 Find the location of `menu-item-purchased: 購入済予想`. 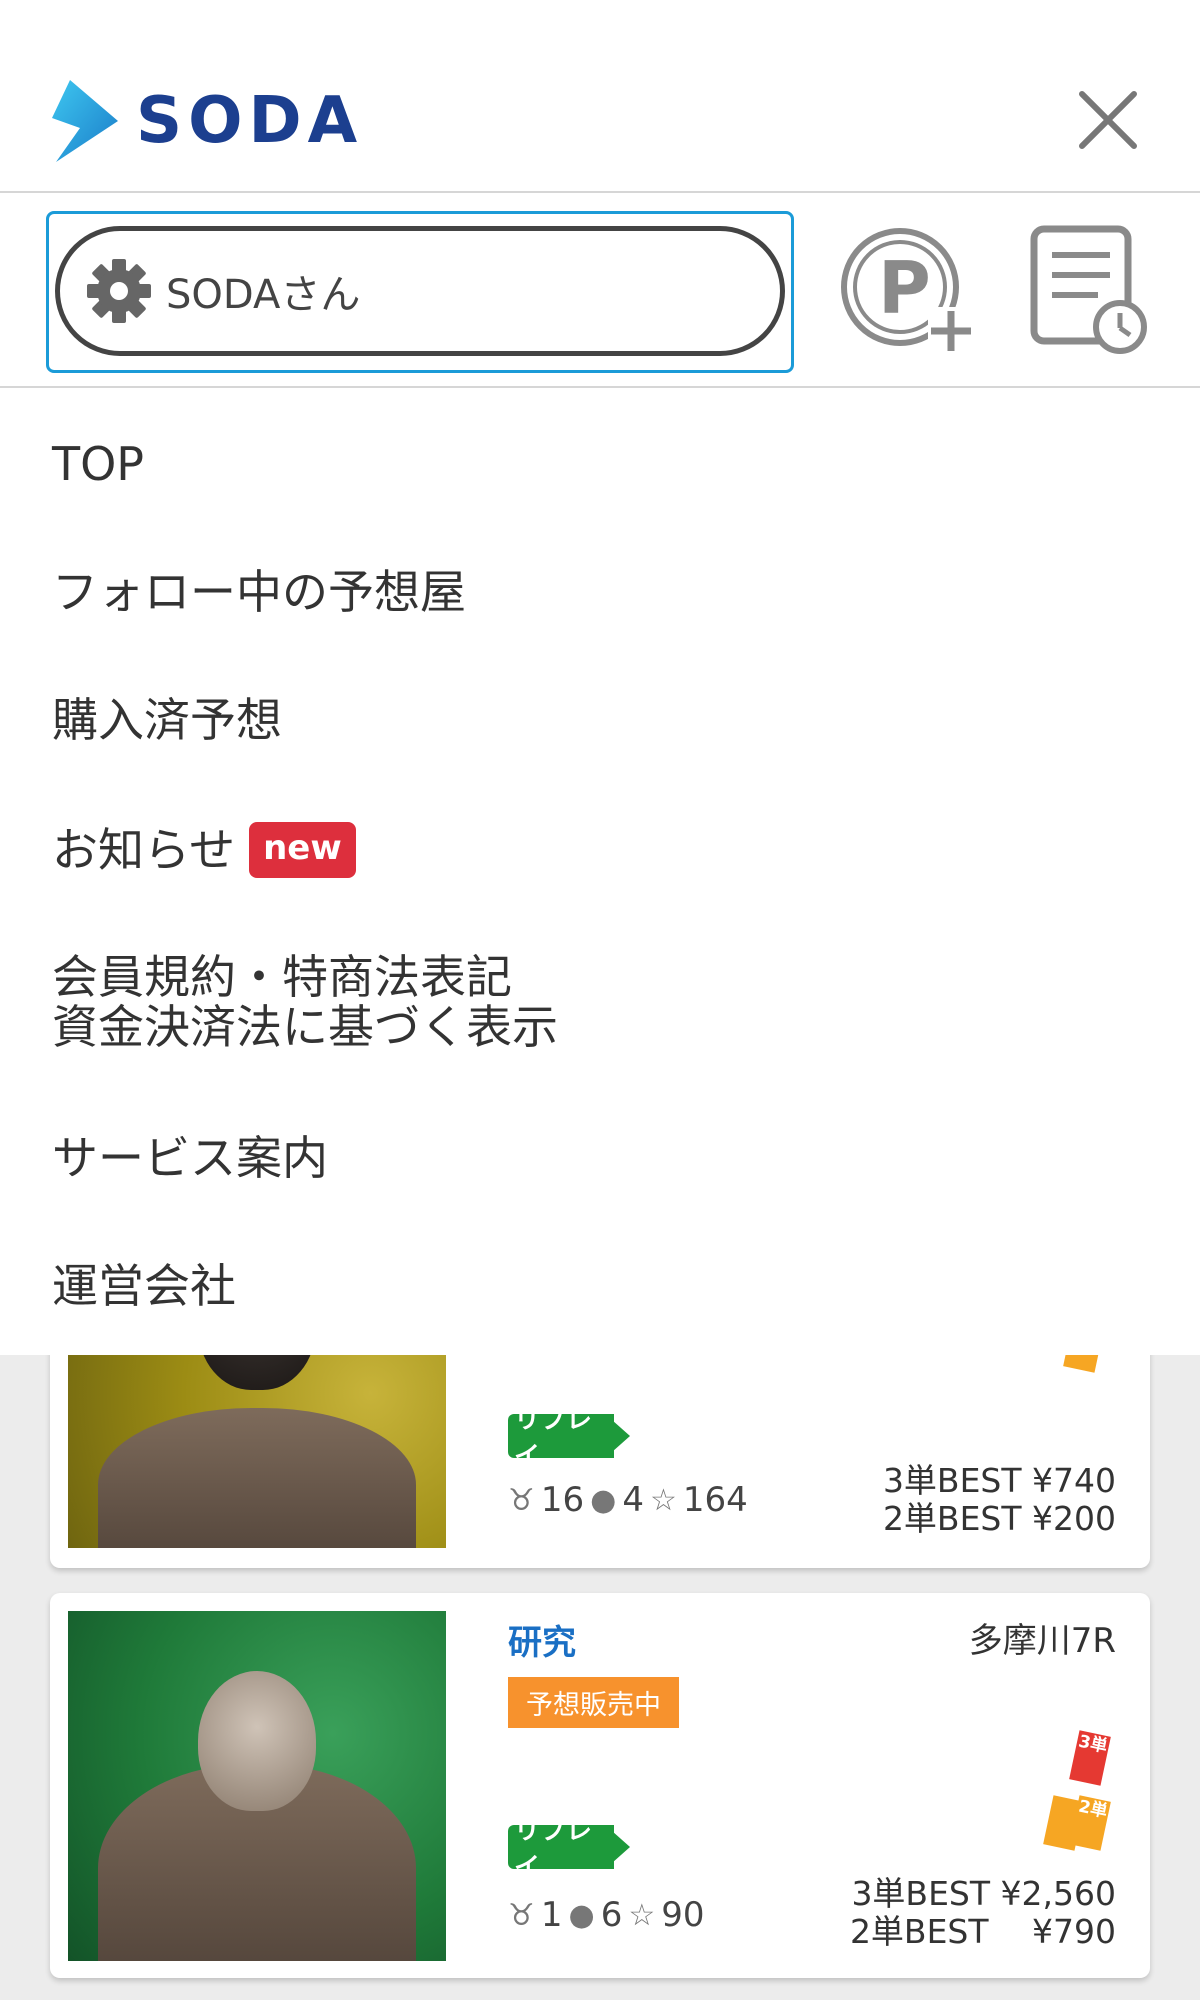

menu-item-purchased: 購入済予想 is located at coordinates (167, 720).